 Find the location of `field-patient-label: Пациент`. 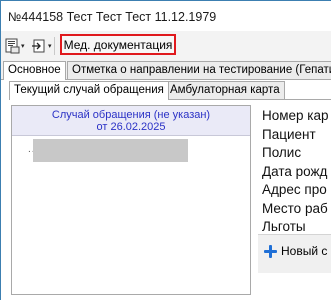

field-patient-label: Пациент is located at coordinates (289, 134).